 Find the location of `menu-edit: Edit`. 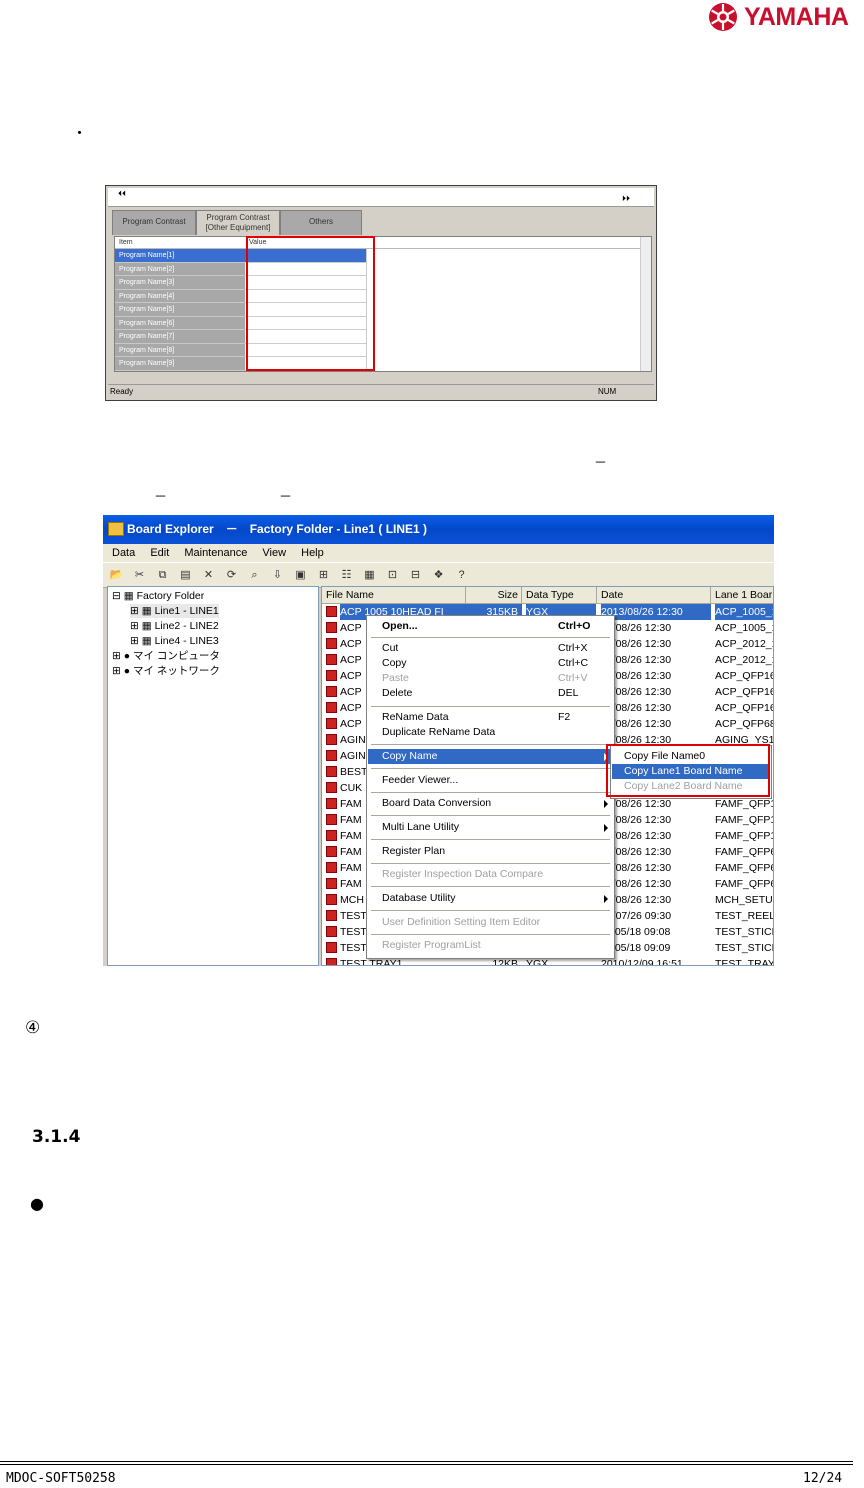

menu-edit: Edit is located at coordinates (159, 553).